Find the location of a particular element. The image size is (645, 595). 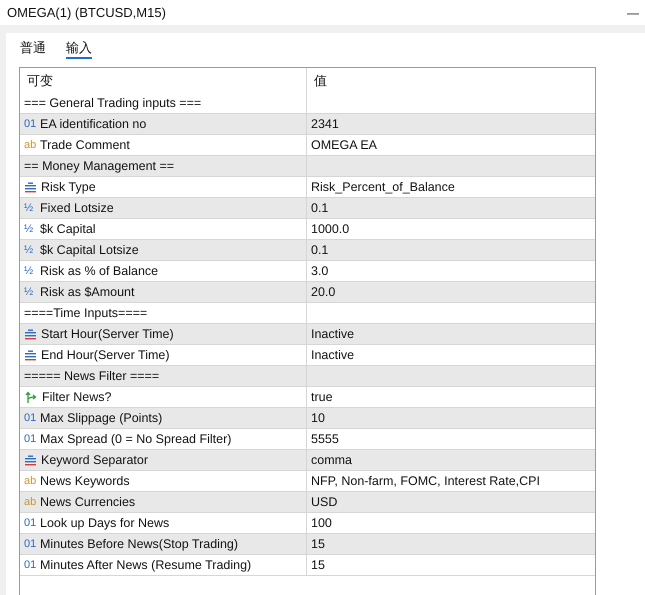

parameter-cell: ½ $k Capital is located at coordinates (163, 229).